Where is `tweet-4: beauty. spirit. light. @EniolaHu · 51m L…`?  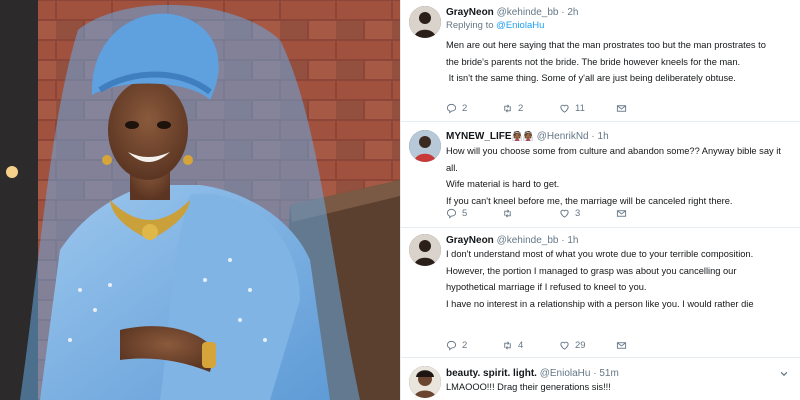 tweet-4: beauty. spirit. light. @EniolaHu · 51m L… is located at coordinates (600, 379).